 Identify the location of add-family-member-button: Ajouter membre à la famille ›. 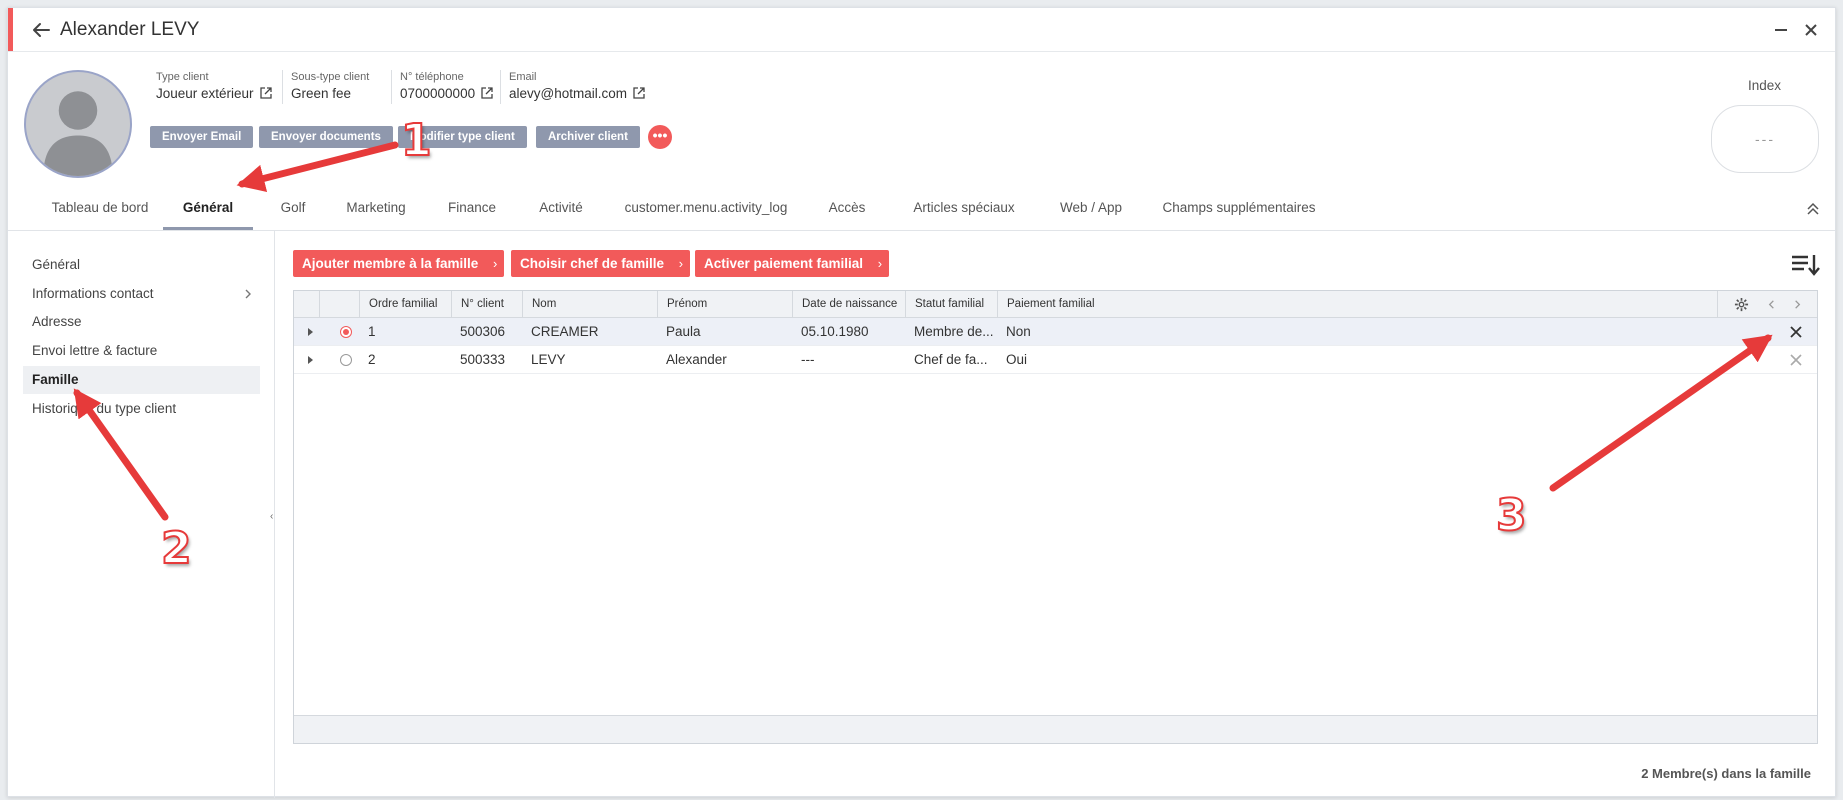
(399, 263).